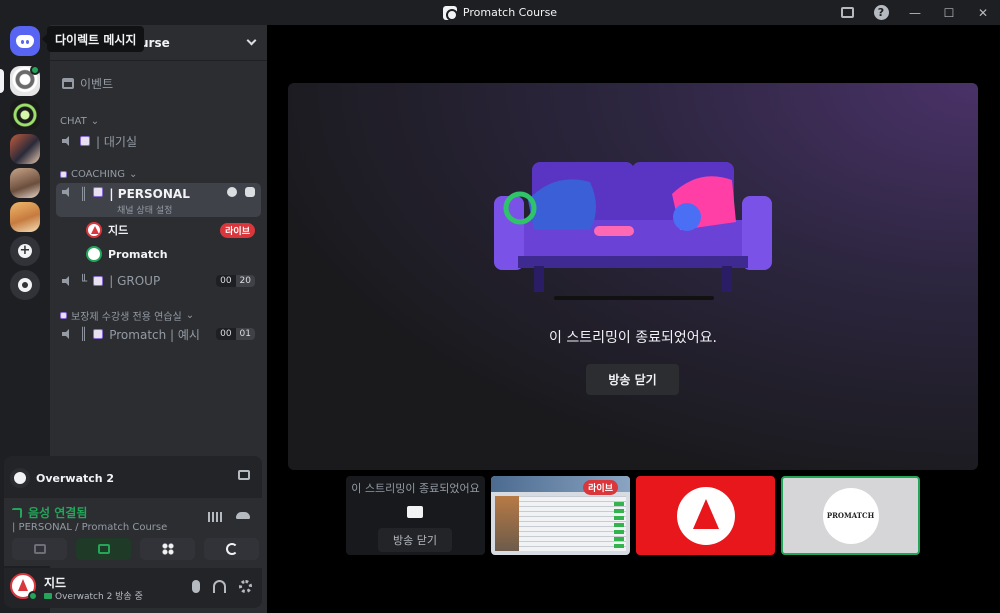 The height and width of the screenshot is (613, 1000). I want to click on category-coaching: COACHING ⌄, so click(98, 174).